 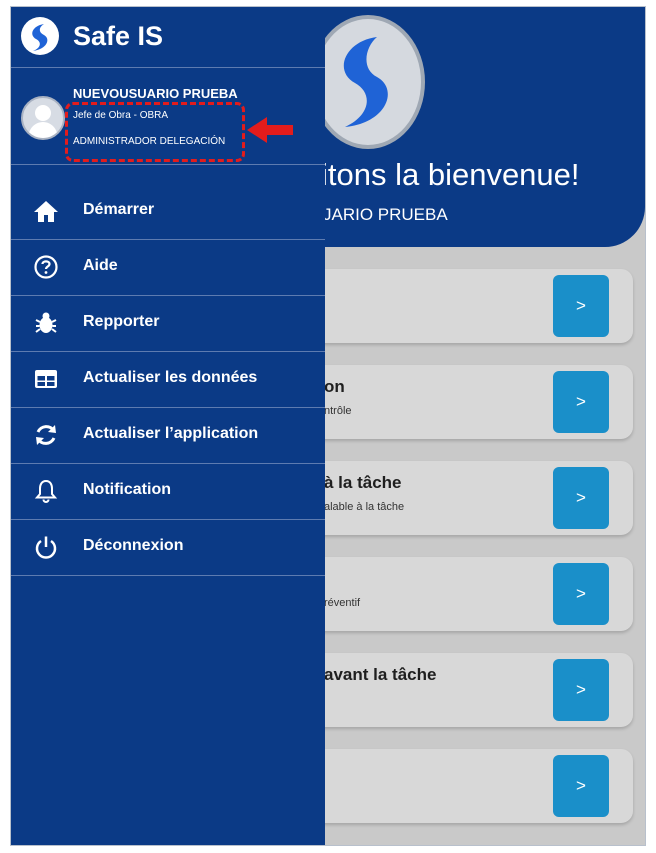 I want to click on menu-item-refresh-app: Actualiser l’application, so click(x=168, y=436).